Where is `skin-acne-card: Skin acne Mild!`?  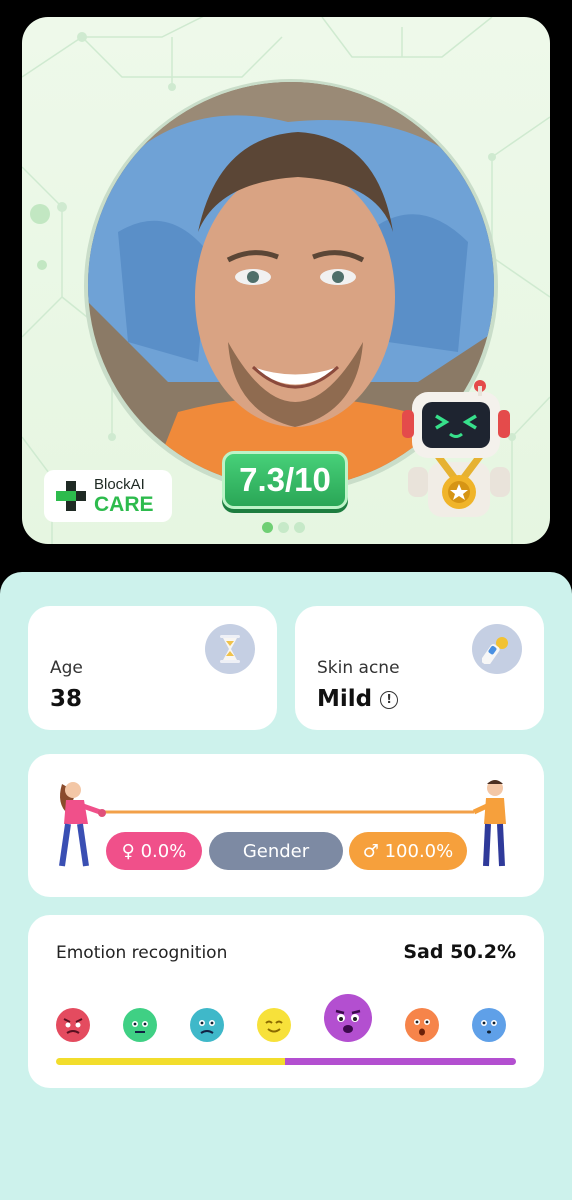 skin-acne-card: Skin acne Mild! is located at coordinates (419, 668).